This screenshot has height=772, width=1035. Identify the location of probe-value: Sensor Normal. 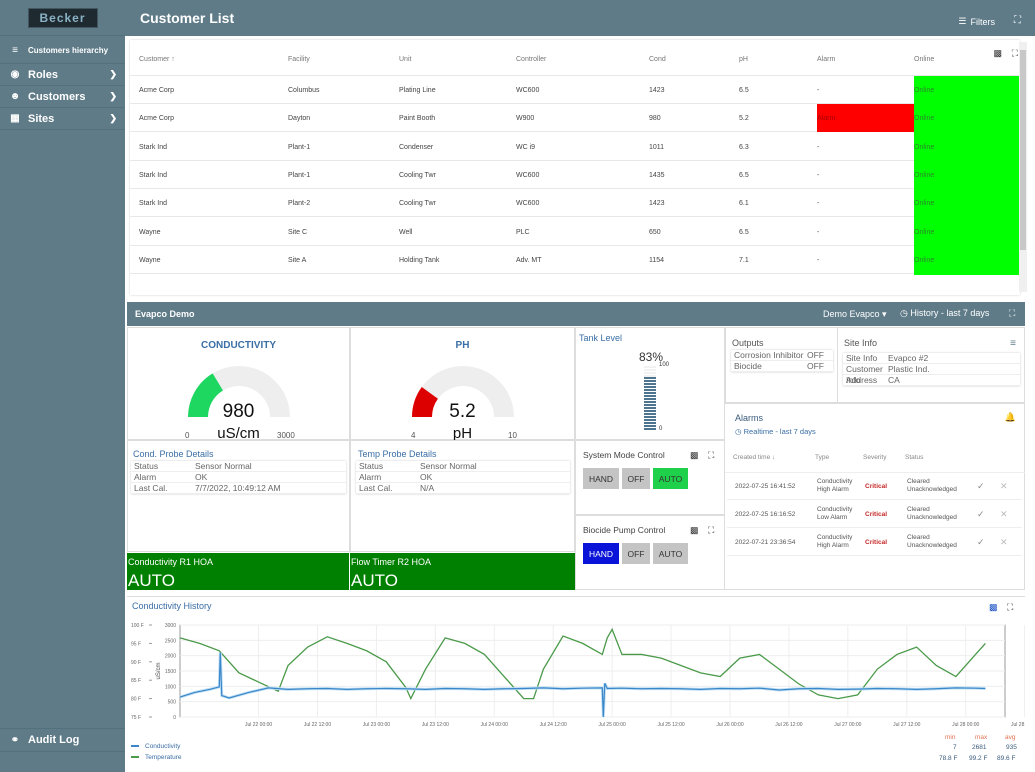
(448, 466).